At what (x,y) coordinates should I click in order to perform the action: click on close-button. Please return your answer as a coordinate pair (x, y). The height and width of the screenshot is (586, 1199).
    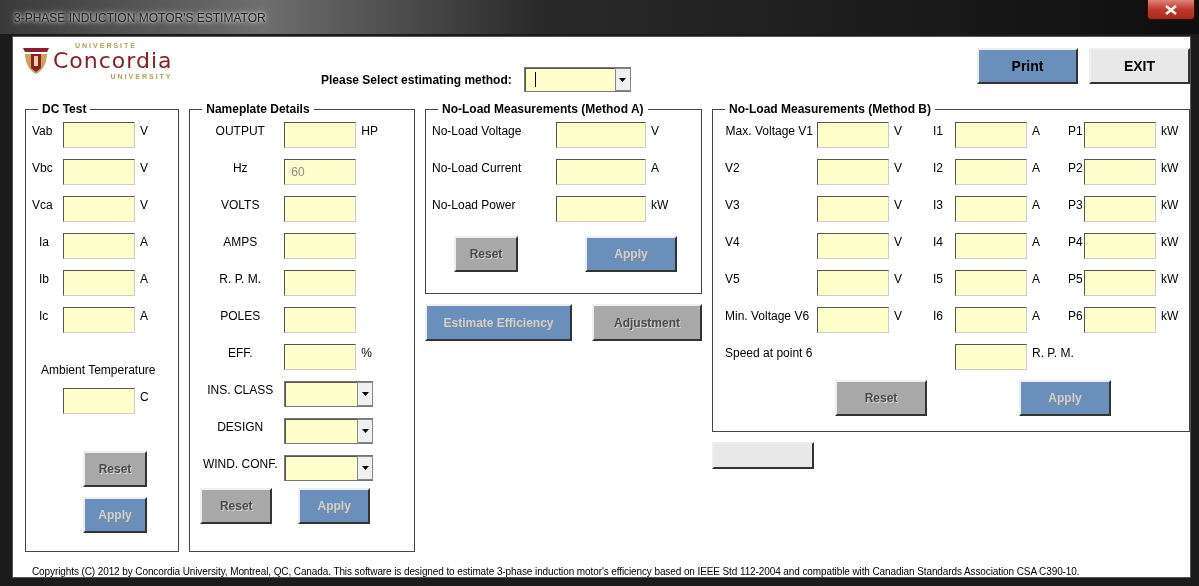
    Looking at the image, I should click on (1171, 10).